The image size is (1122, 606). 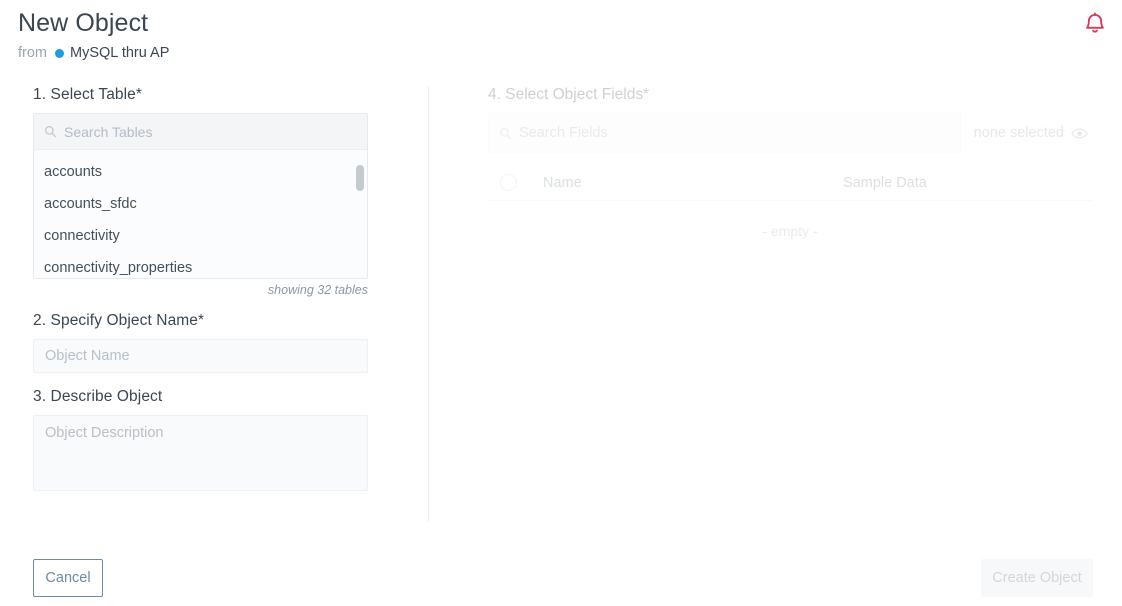 I want to click on select-all-fields-checkbox, so click(x=515, y=182).